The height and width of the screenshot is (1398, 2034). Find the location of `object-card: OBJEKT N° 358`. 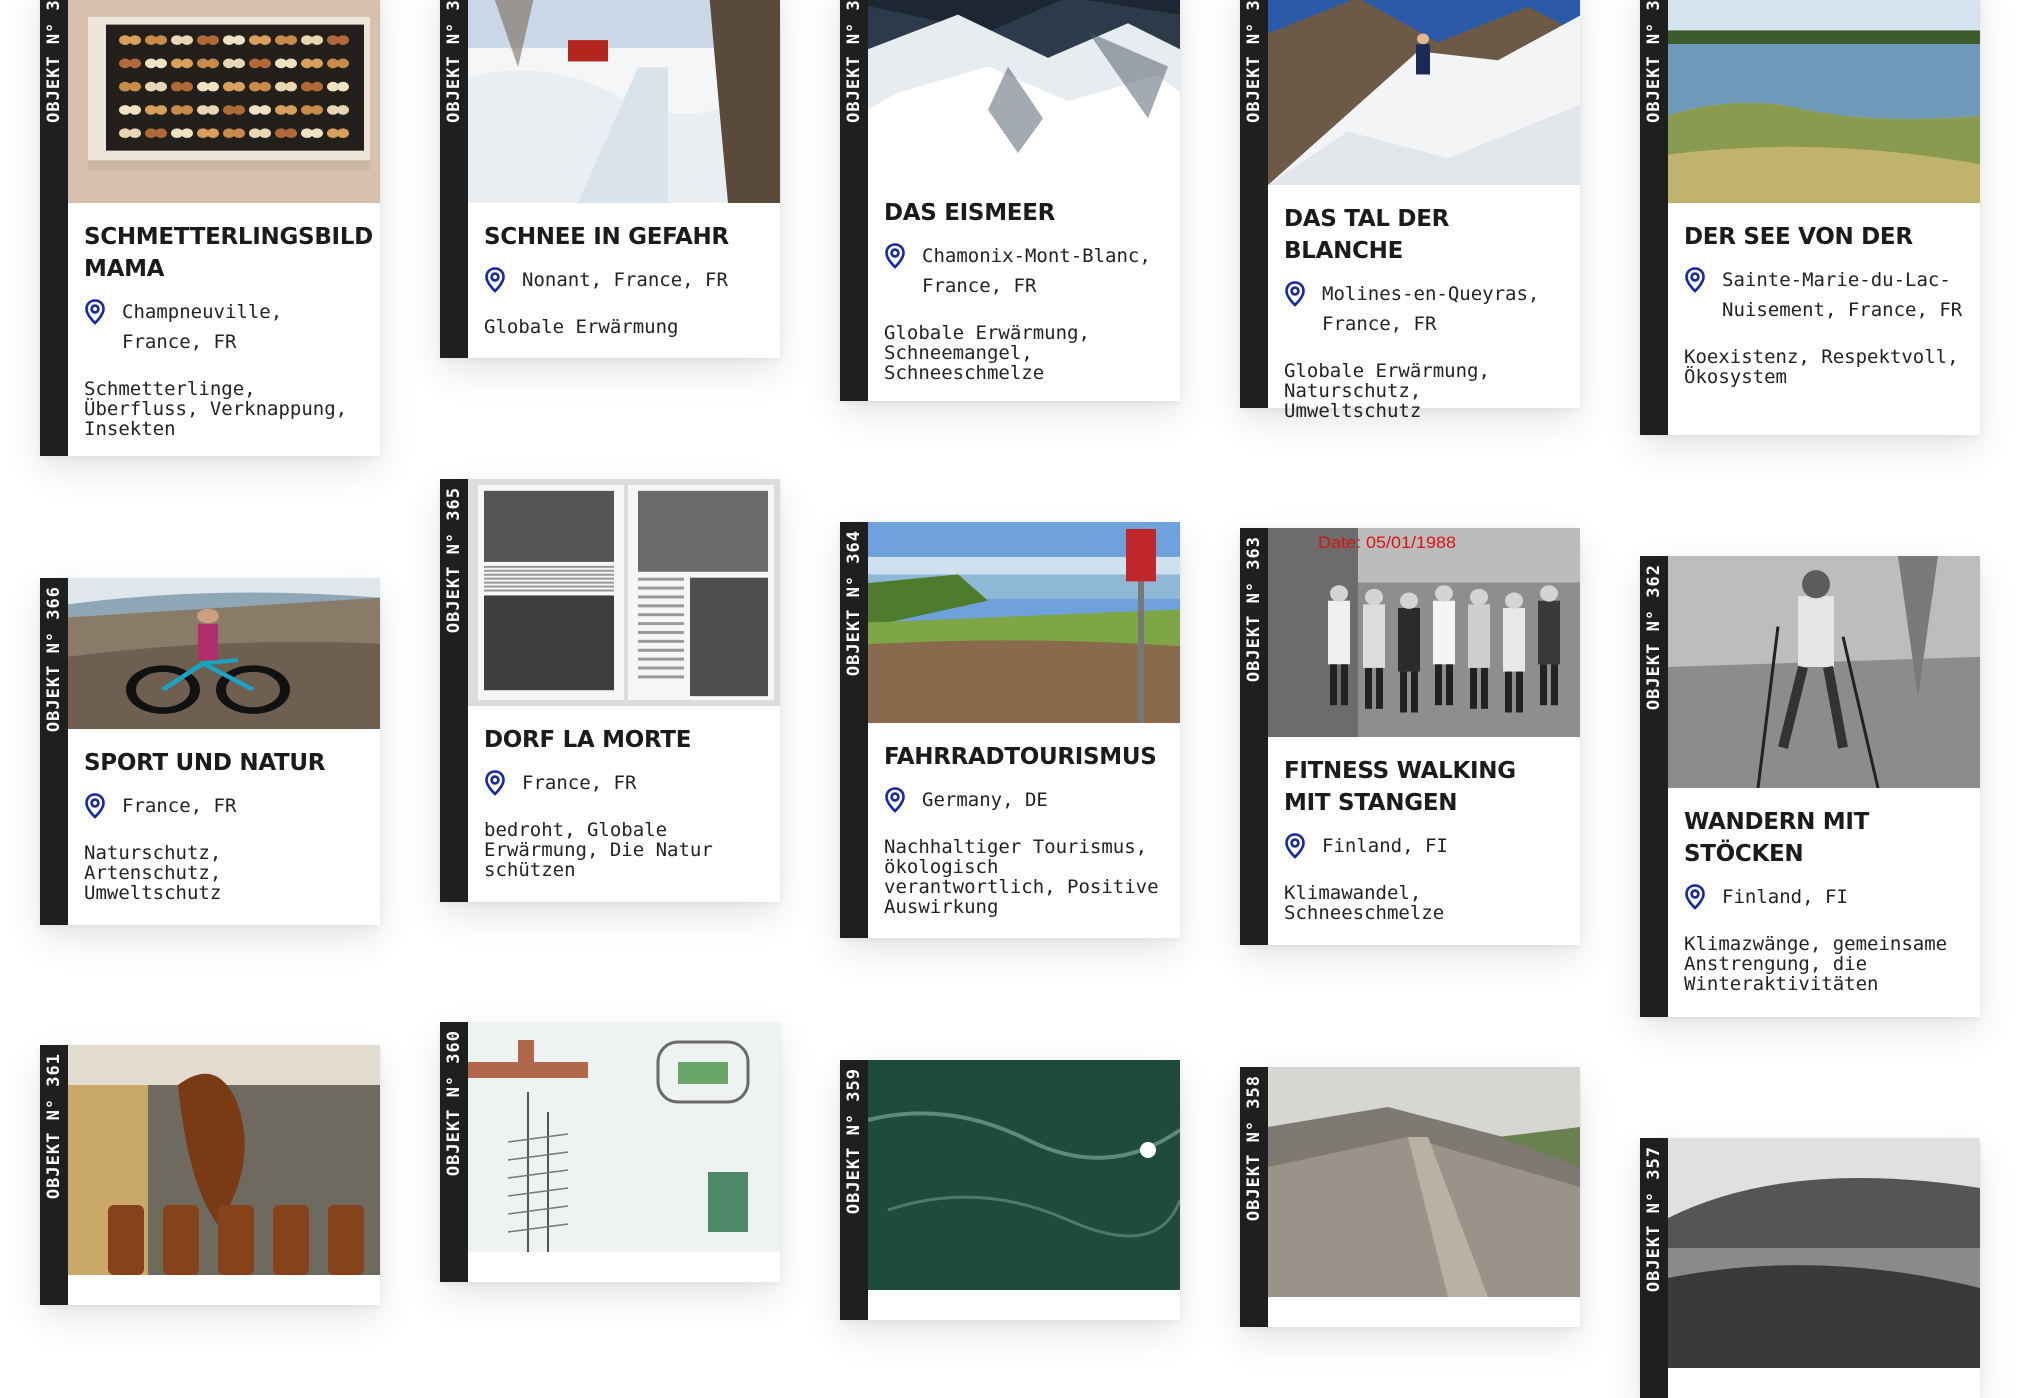

object-card: OBJEKT N° 358 is located at coordinates (1410, 1197).